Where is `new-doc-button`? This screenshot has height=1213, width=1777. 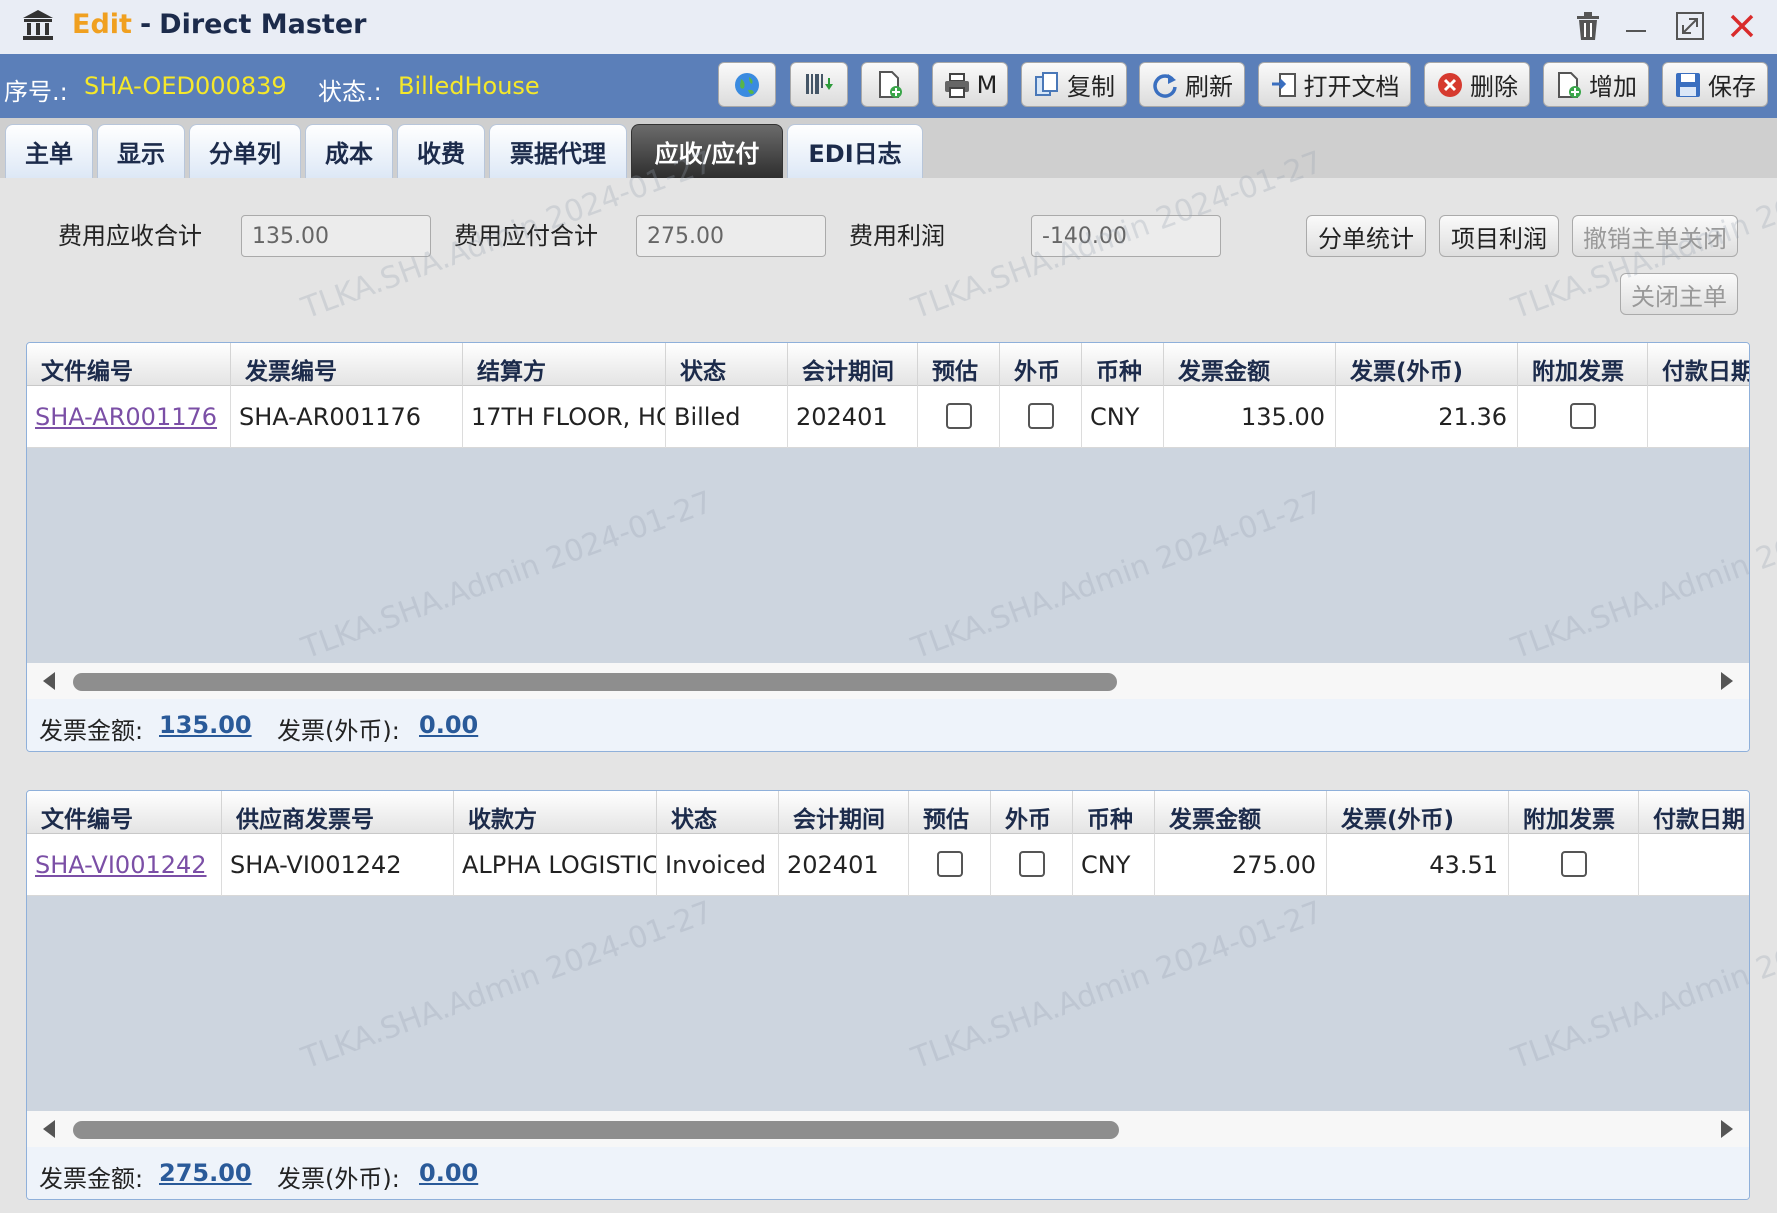 new-doc-button is located at coordinates (890, 84).